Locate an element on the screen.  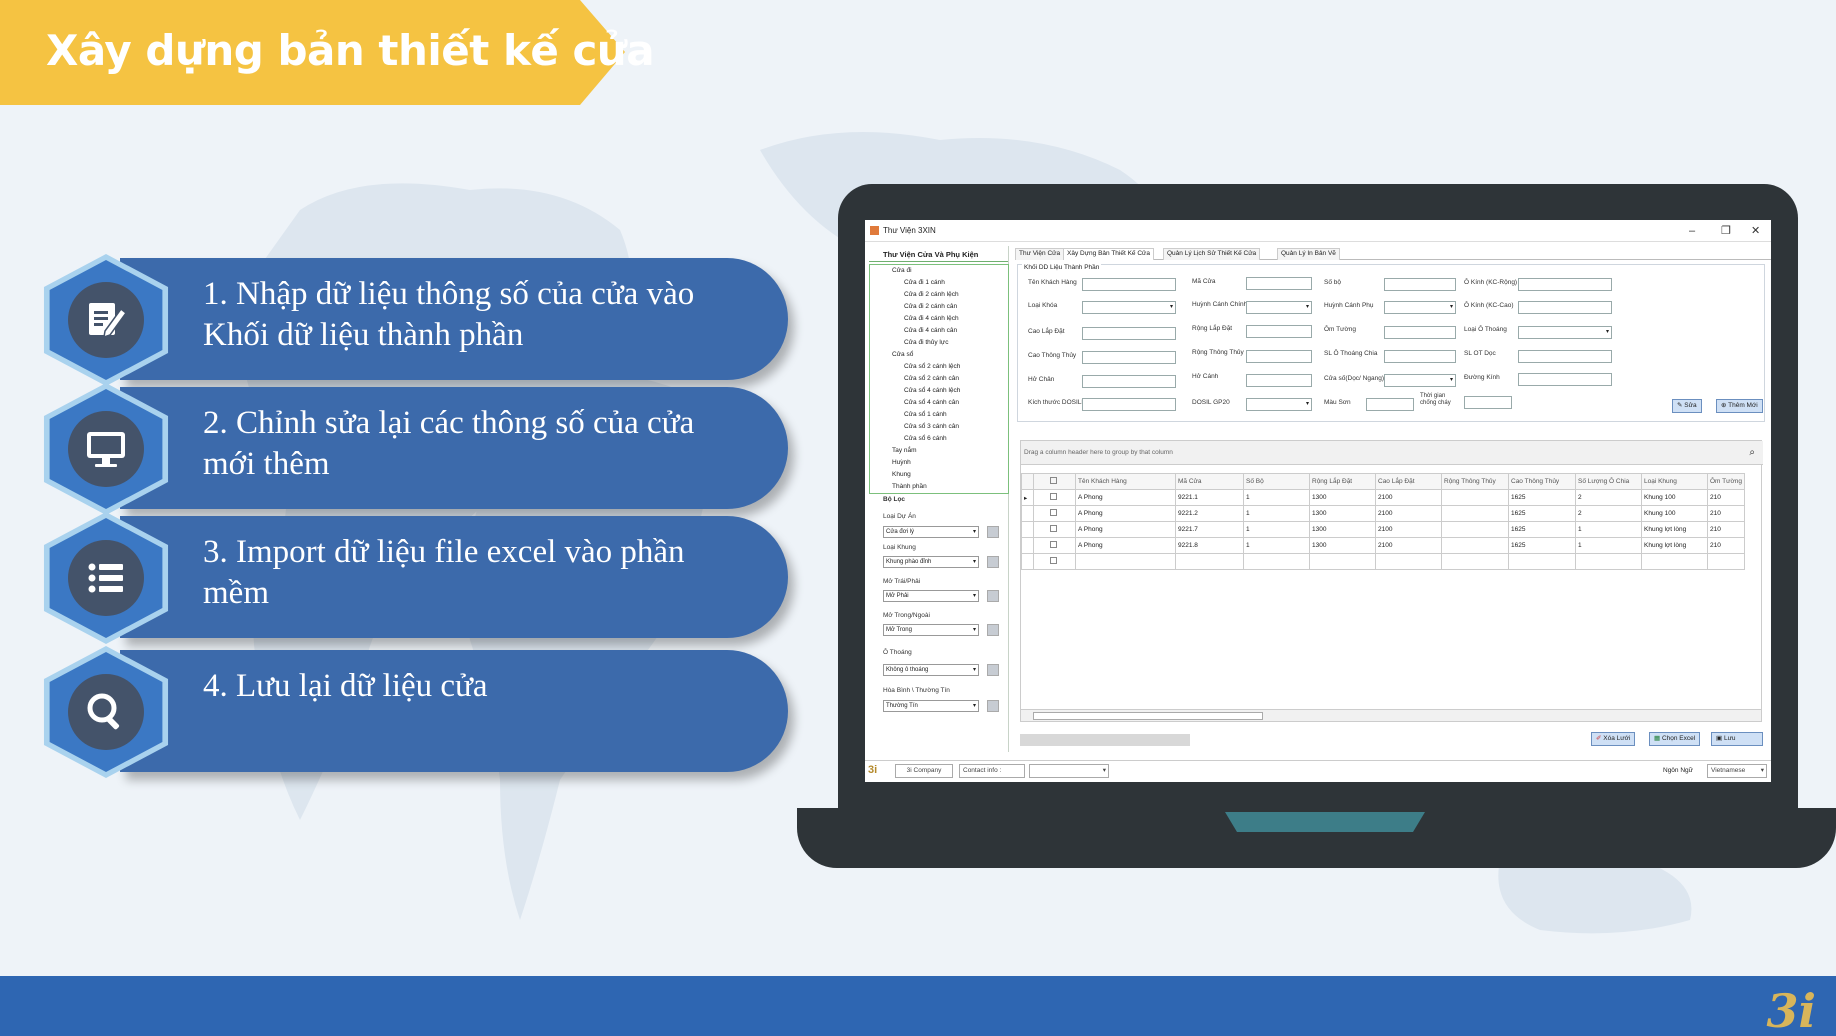
tree-item: Cửa đi 2 cánh lệch is located at coordinates (931, 294).